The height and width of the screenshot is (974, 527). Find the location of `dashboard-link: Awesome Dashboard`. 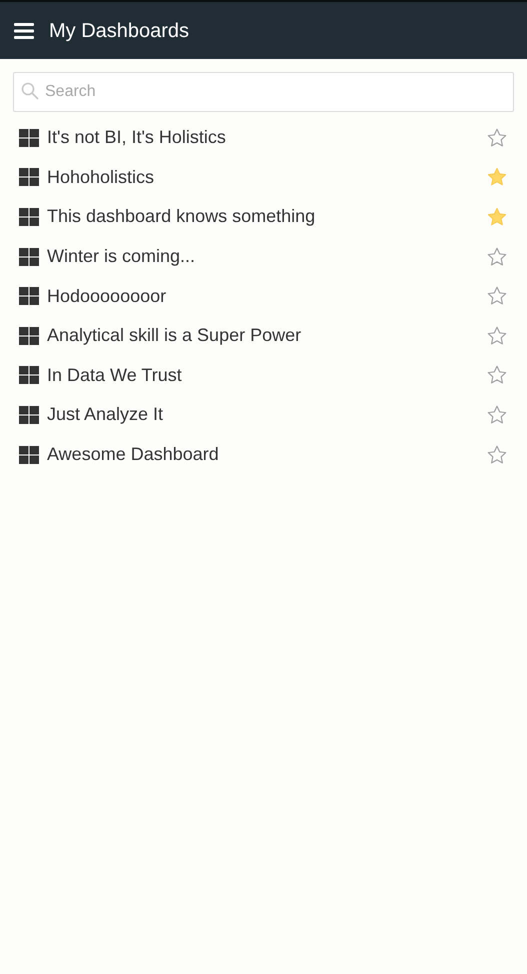

dashboard-link: Awesome Dashboard is located at coordinates (266, 454).